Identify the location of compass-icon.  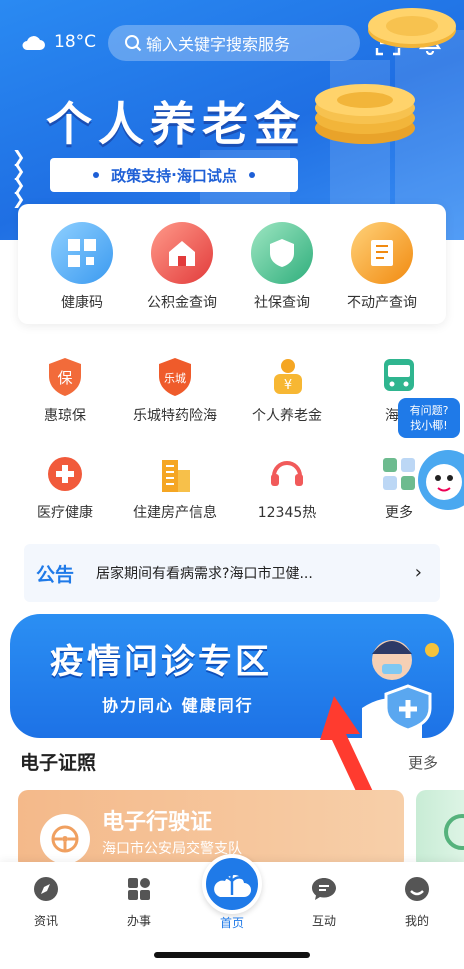
(46, 889).